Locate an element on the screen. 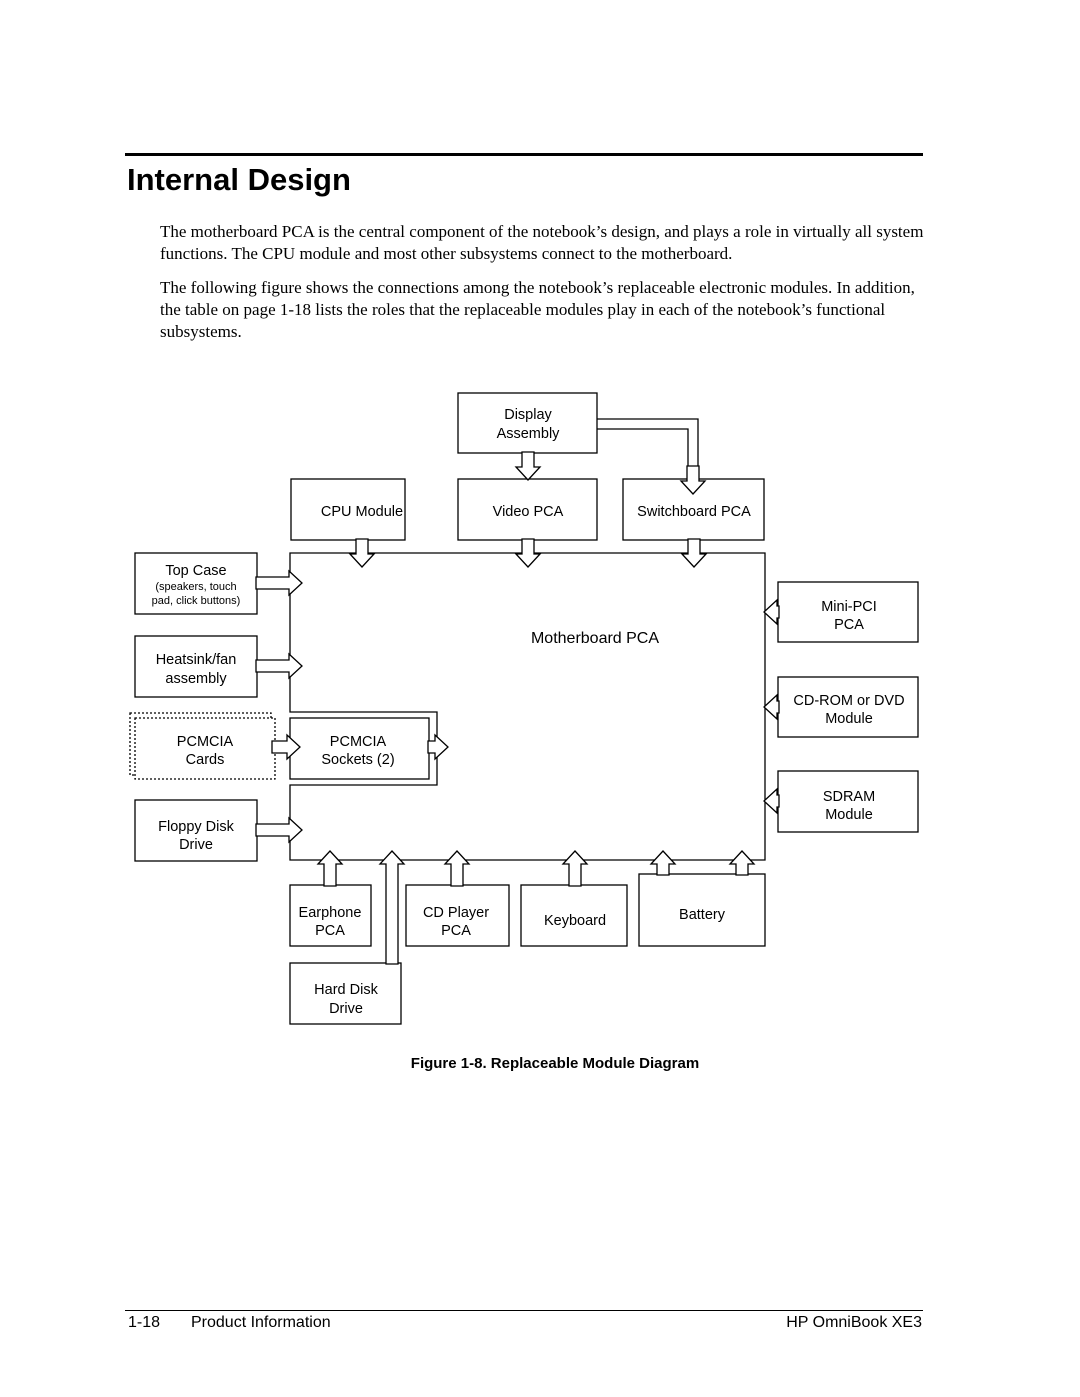 The height and width of the screenshot is (1397, 1080). label-display-2: Assembly is located at coordinates (529, 434).